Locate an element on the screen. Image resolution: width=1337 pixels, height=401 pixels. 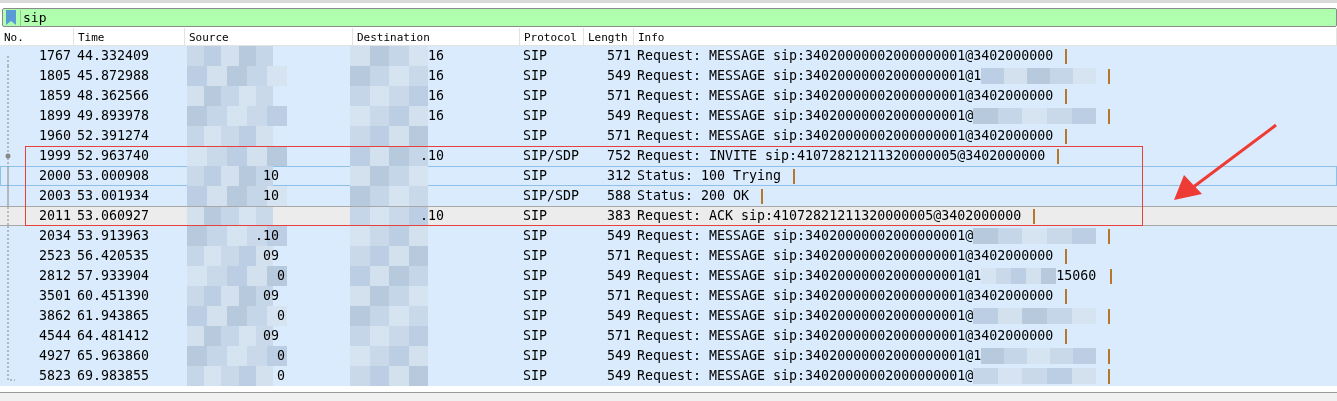
packet-row: 4927 65.963860 0 SIP 549 Request: MESSAGE sip:34020000002000000001@1 is located at coordinates (668, 356).